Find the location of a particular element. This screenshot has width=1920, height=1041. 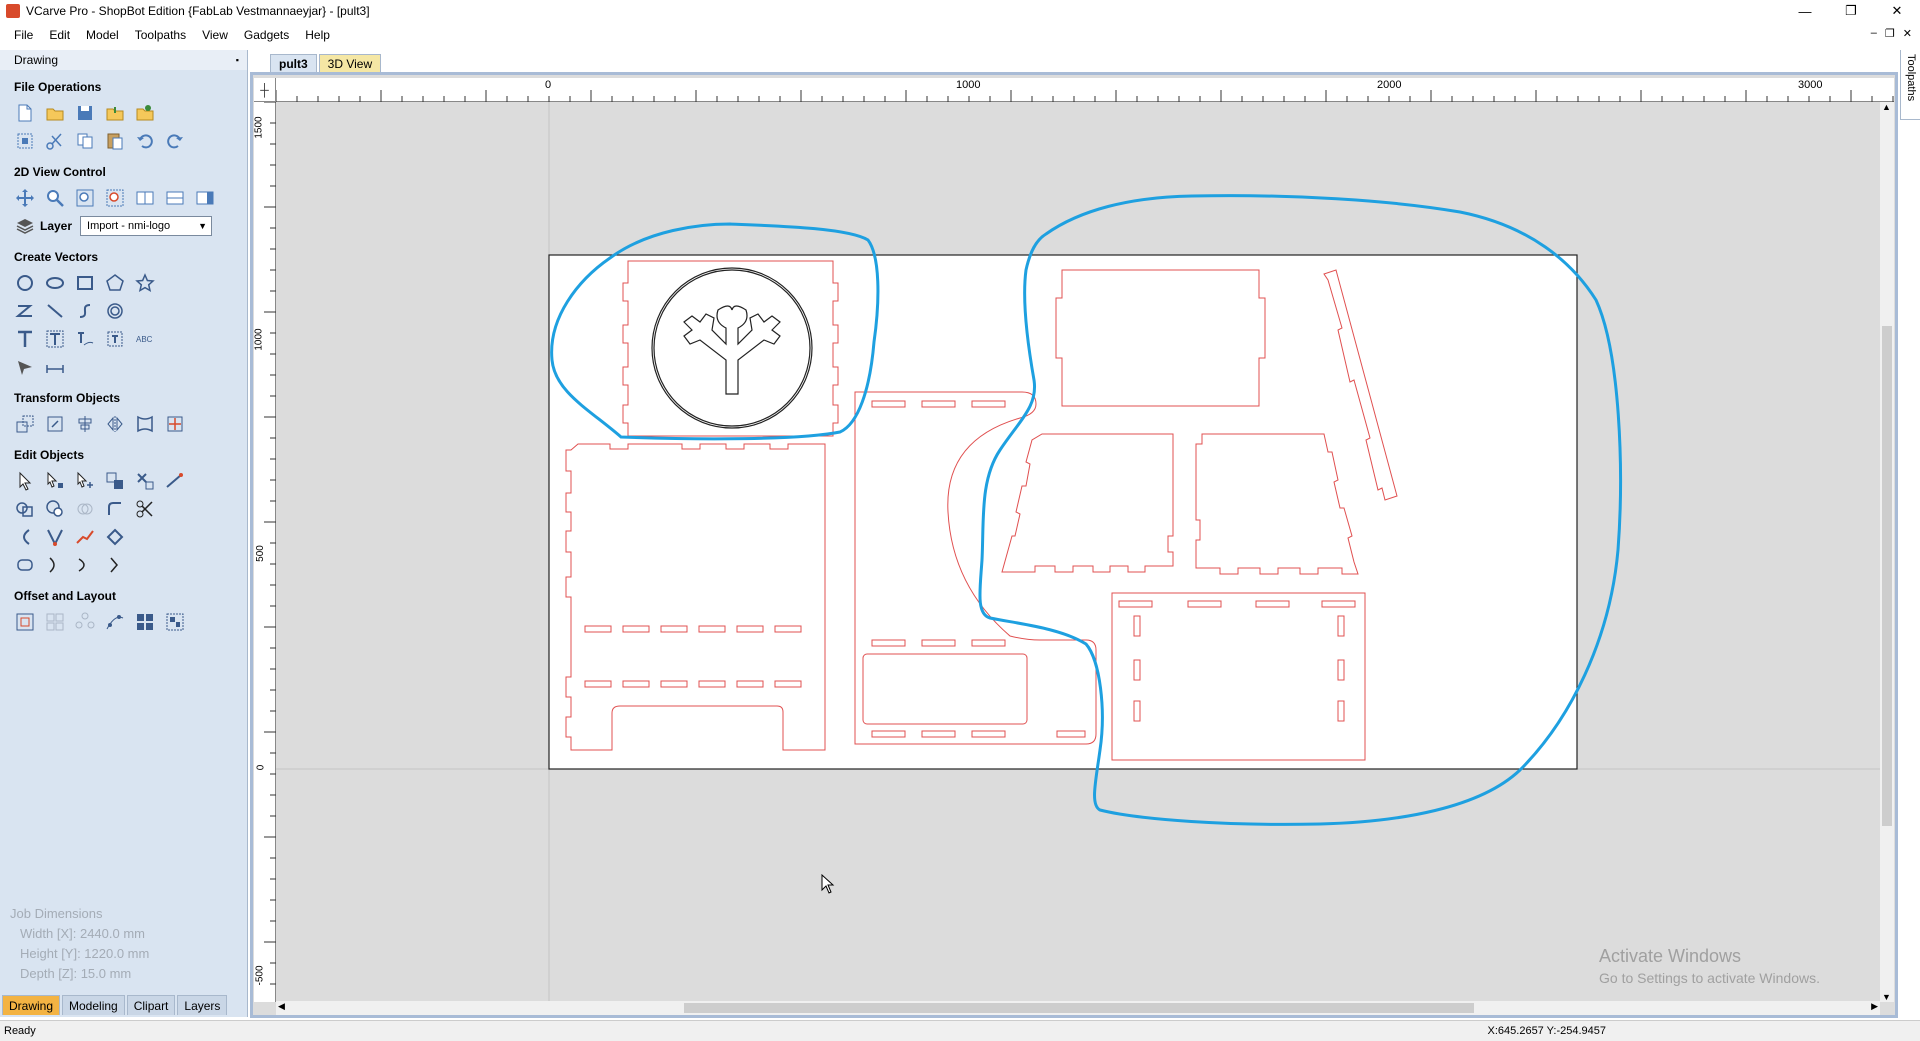

copy-icon is located at coordinates (85, 141).